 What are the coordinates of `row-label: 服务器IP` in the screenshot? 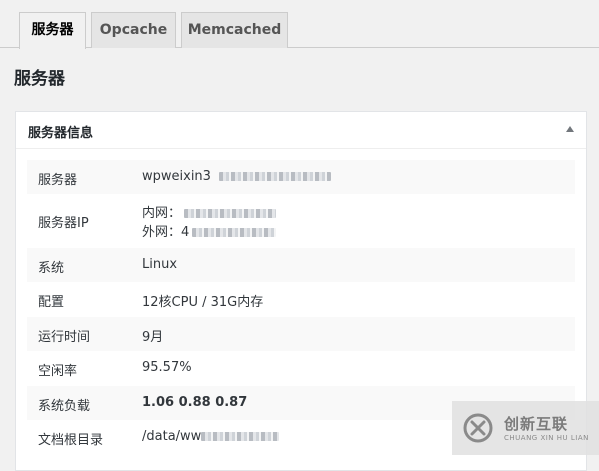 It's located at (63, 223).